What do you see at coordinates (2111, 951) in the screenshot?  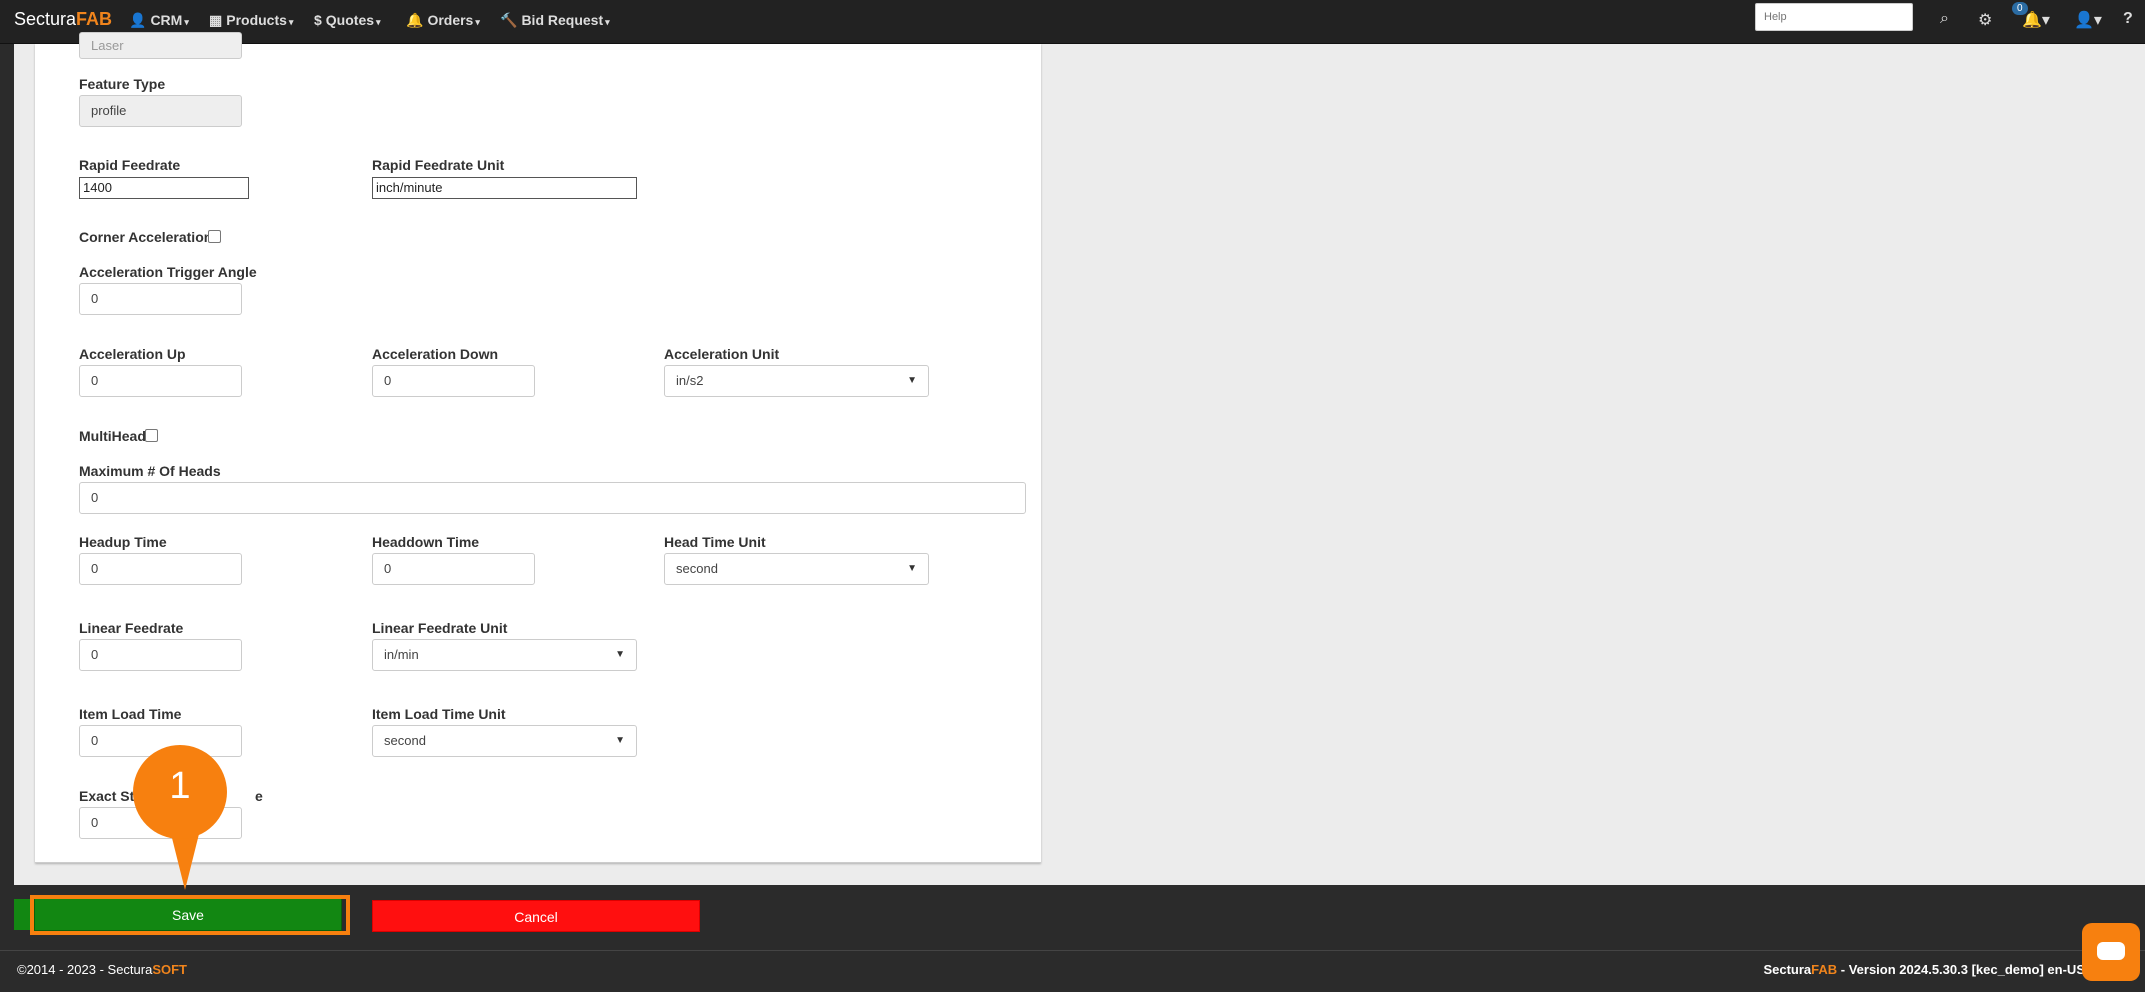 I see `chat-bubble-icon` at bounding box center [2111, 951].